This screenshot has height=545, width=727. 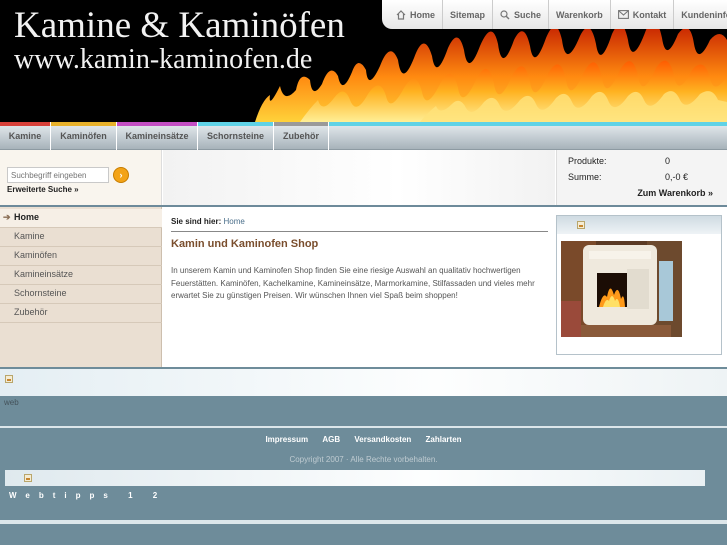 What do you see at coordinates (163, 59) in the screenshot?
I see `site-url: www.kamin-kaminofen.de` at bounding box center [163, 59].